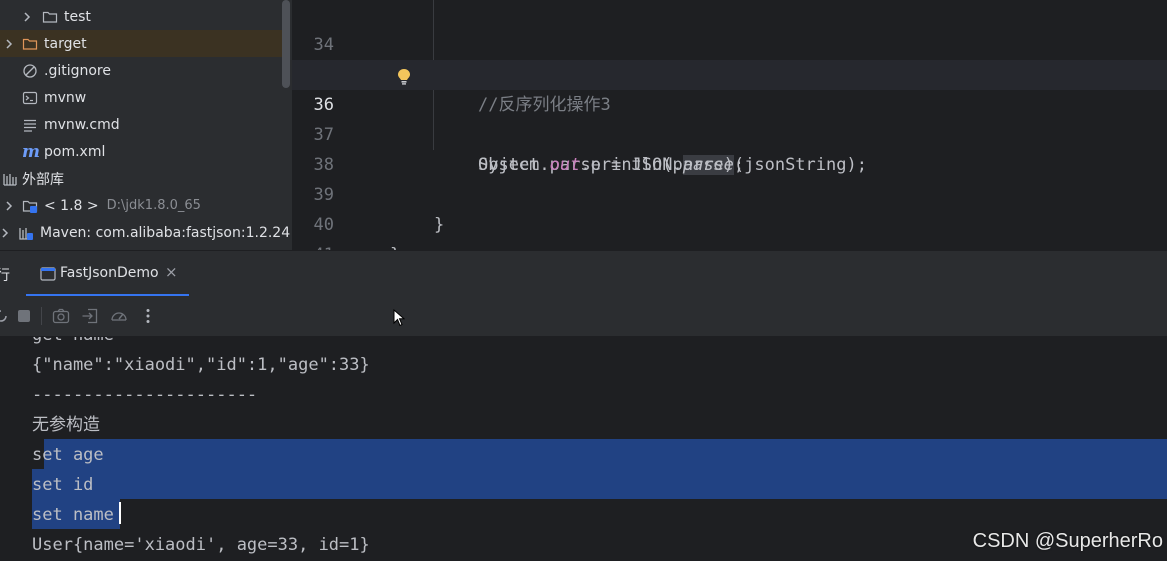  I want to click on tree-item-target: target, so click(142, 43).